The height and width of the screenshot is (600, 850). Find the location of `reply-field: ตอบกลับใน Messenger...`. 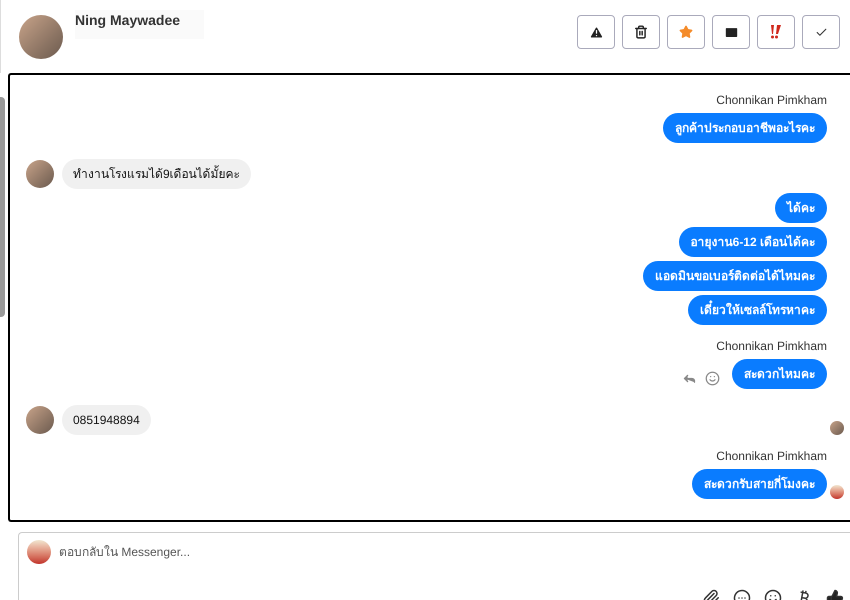

reply-field: ตอบกลับใน Messenger... is located at coordinates (454, 552).